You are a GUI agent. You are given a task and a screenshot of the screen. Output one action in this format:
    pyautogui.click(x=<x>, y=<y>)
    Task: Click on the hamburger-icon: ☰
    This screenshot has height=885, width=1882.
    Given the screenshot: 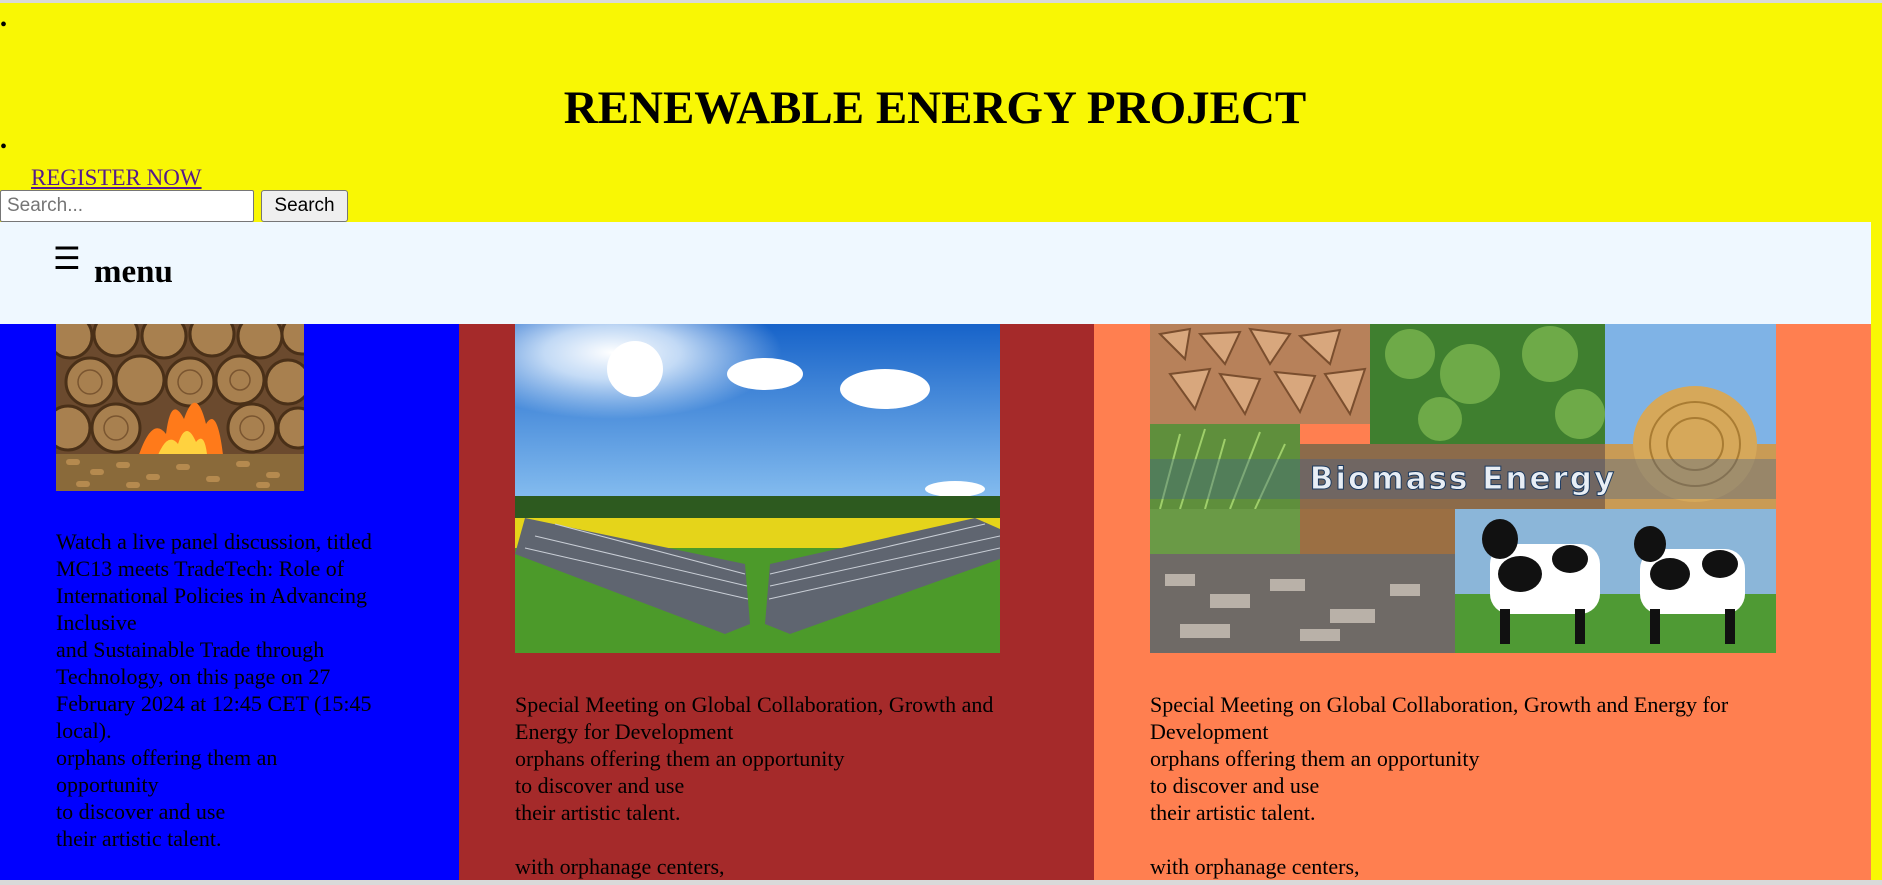 What is the action you would take?
    pyautogui.click(x=67, y=259)
    